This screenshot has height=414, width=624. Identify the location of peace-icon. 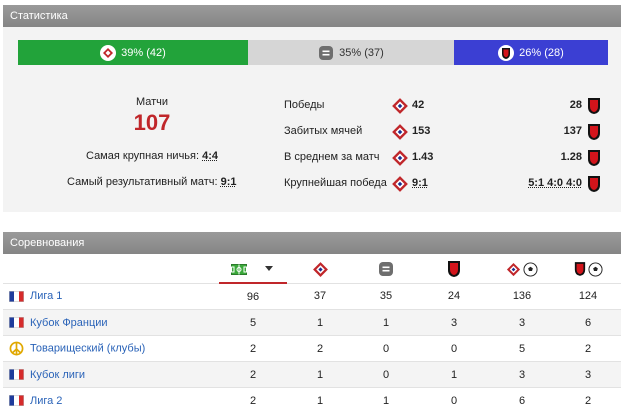
(16, 348).